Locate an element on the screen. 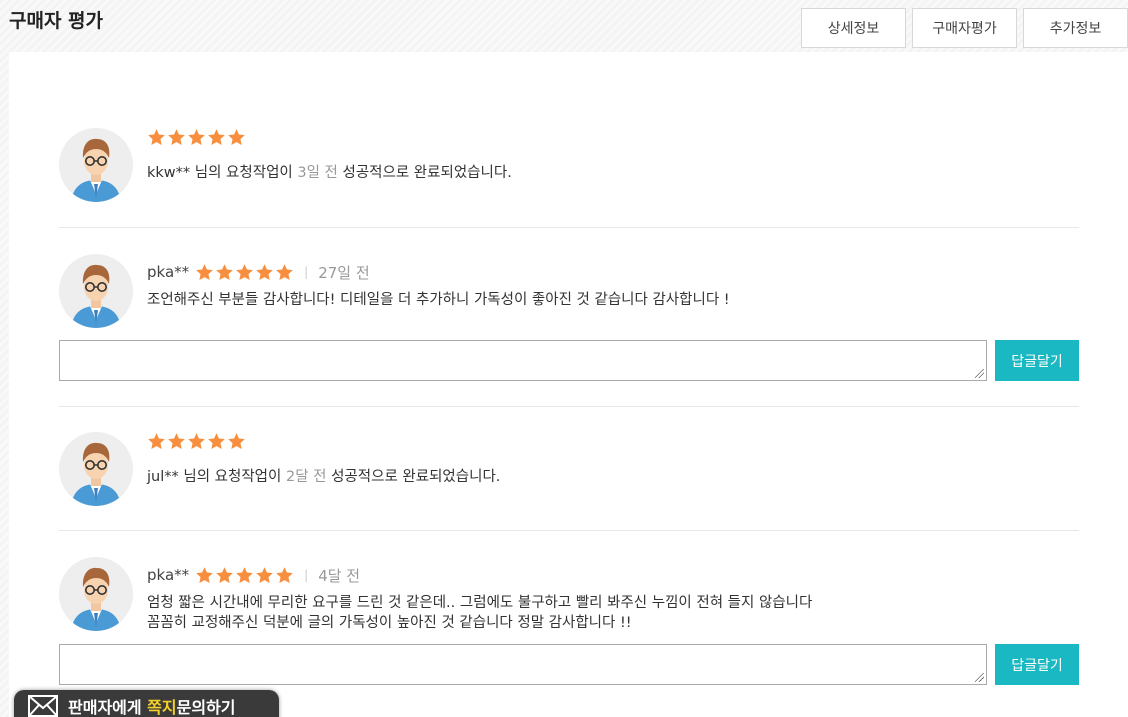 The image size is (1128, 717). mail-icon is located at coordinates (43, 706).